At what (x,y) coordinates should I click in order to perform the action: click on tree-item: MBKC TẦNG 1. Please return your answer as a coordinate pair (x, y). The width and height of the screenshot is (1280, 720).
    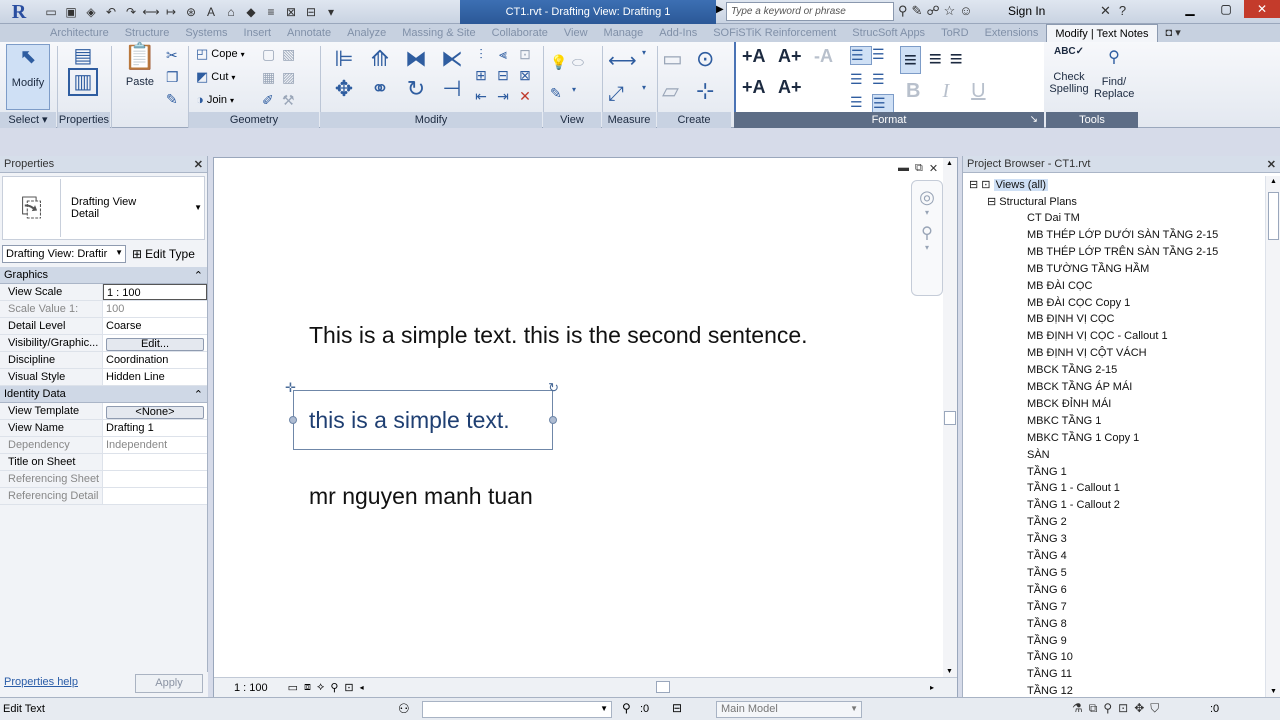
    Looking at the image, I should click on (1064, 421).